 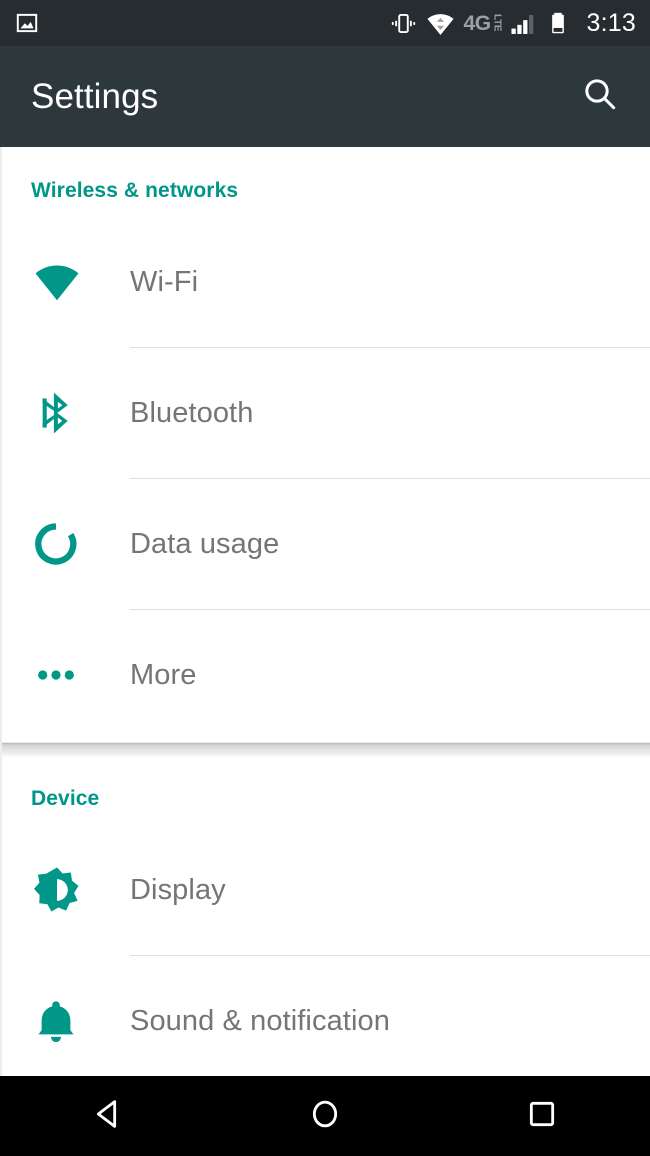 What do you see at coordinates (611, 22) in the screenshot?
I see `status-bar-clock: 3:13` at bounding box center [611, 22].